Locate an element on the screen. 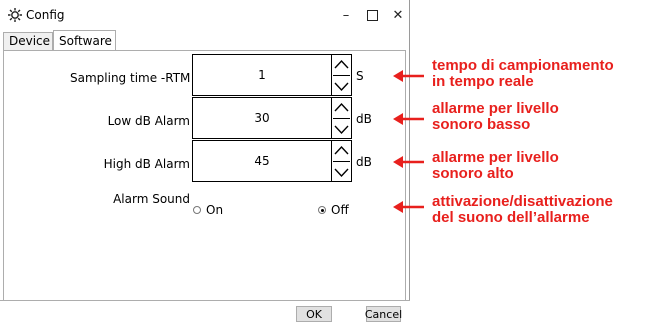  dialog-button-bar: OK Cancel is located at coordinates (205, 312).